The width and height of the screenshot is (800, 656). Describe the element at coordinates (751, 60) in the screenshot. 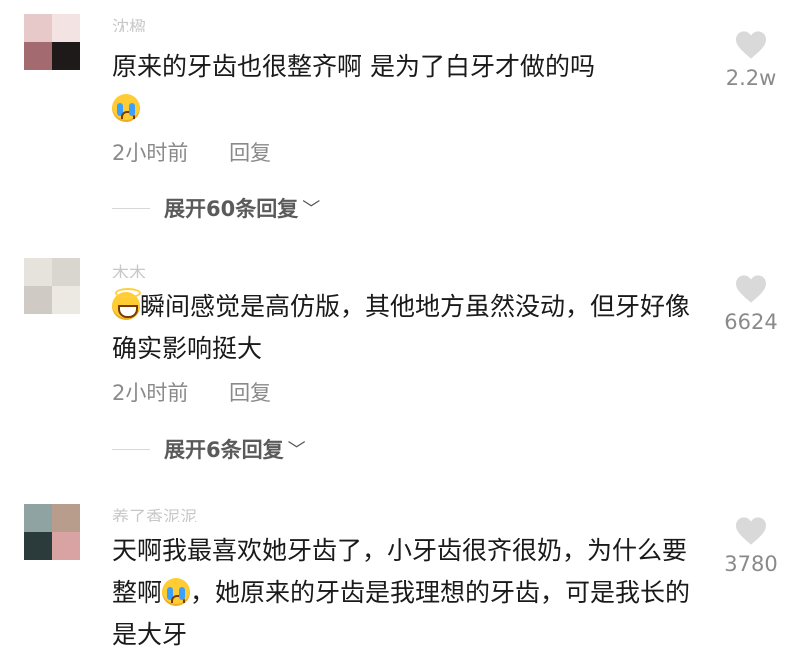

I see `like-button: 2.2w` at that location.